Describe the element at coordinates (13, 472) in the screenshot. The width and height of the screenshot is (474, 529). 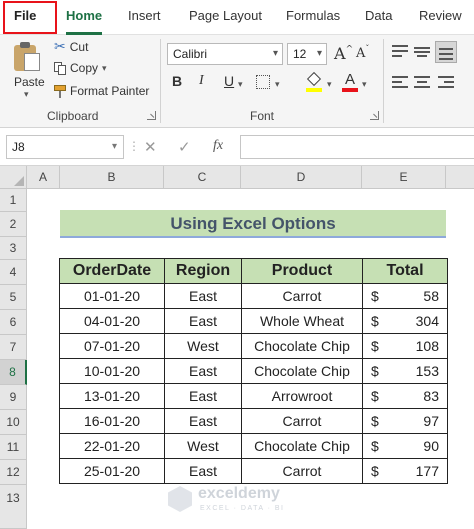
I see `row-header-12: 12` at that location.